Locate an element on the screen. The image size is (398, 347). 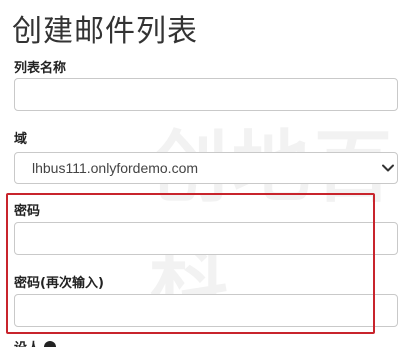
domain-select-value: lhbus111.onlyfordemo.com is located at coordinates (115, 168).